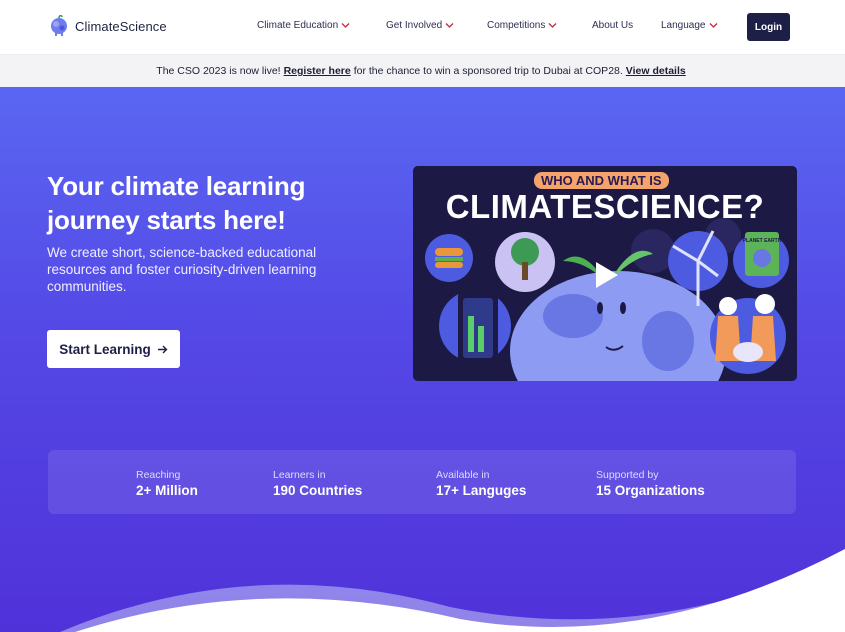 Image resolution: width=845 pixels, height=632 pixels. I want to click on start-learning-button: Start Learning, so click(113, 349).